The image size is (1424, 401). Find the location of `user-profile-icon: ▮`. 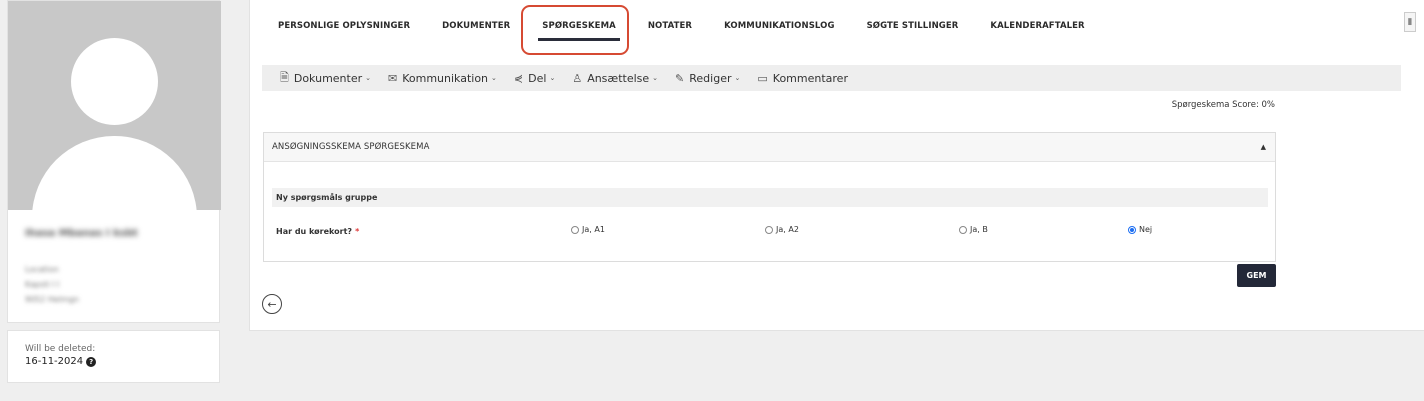

user-profile-icon: ▮ is located at coordinates (1410, 22).